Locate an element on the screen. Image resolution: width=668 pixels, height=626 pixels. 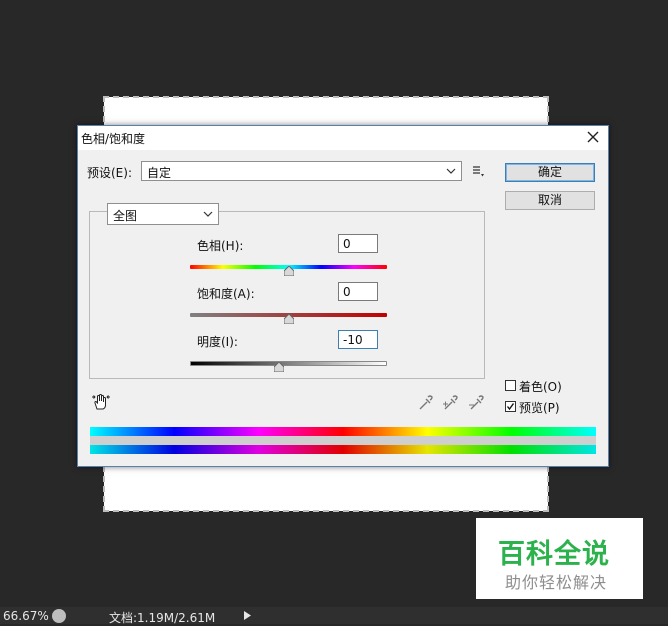
preset-value: 自定 is located at coordinates (159, 173).